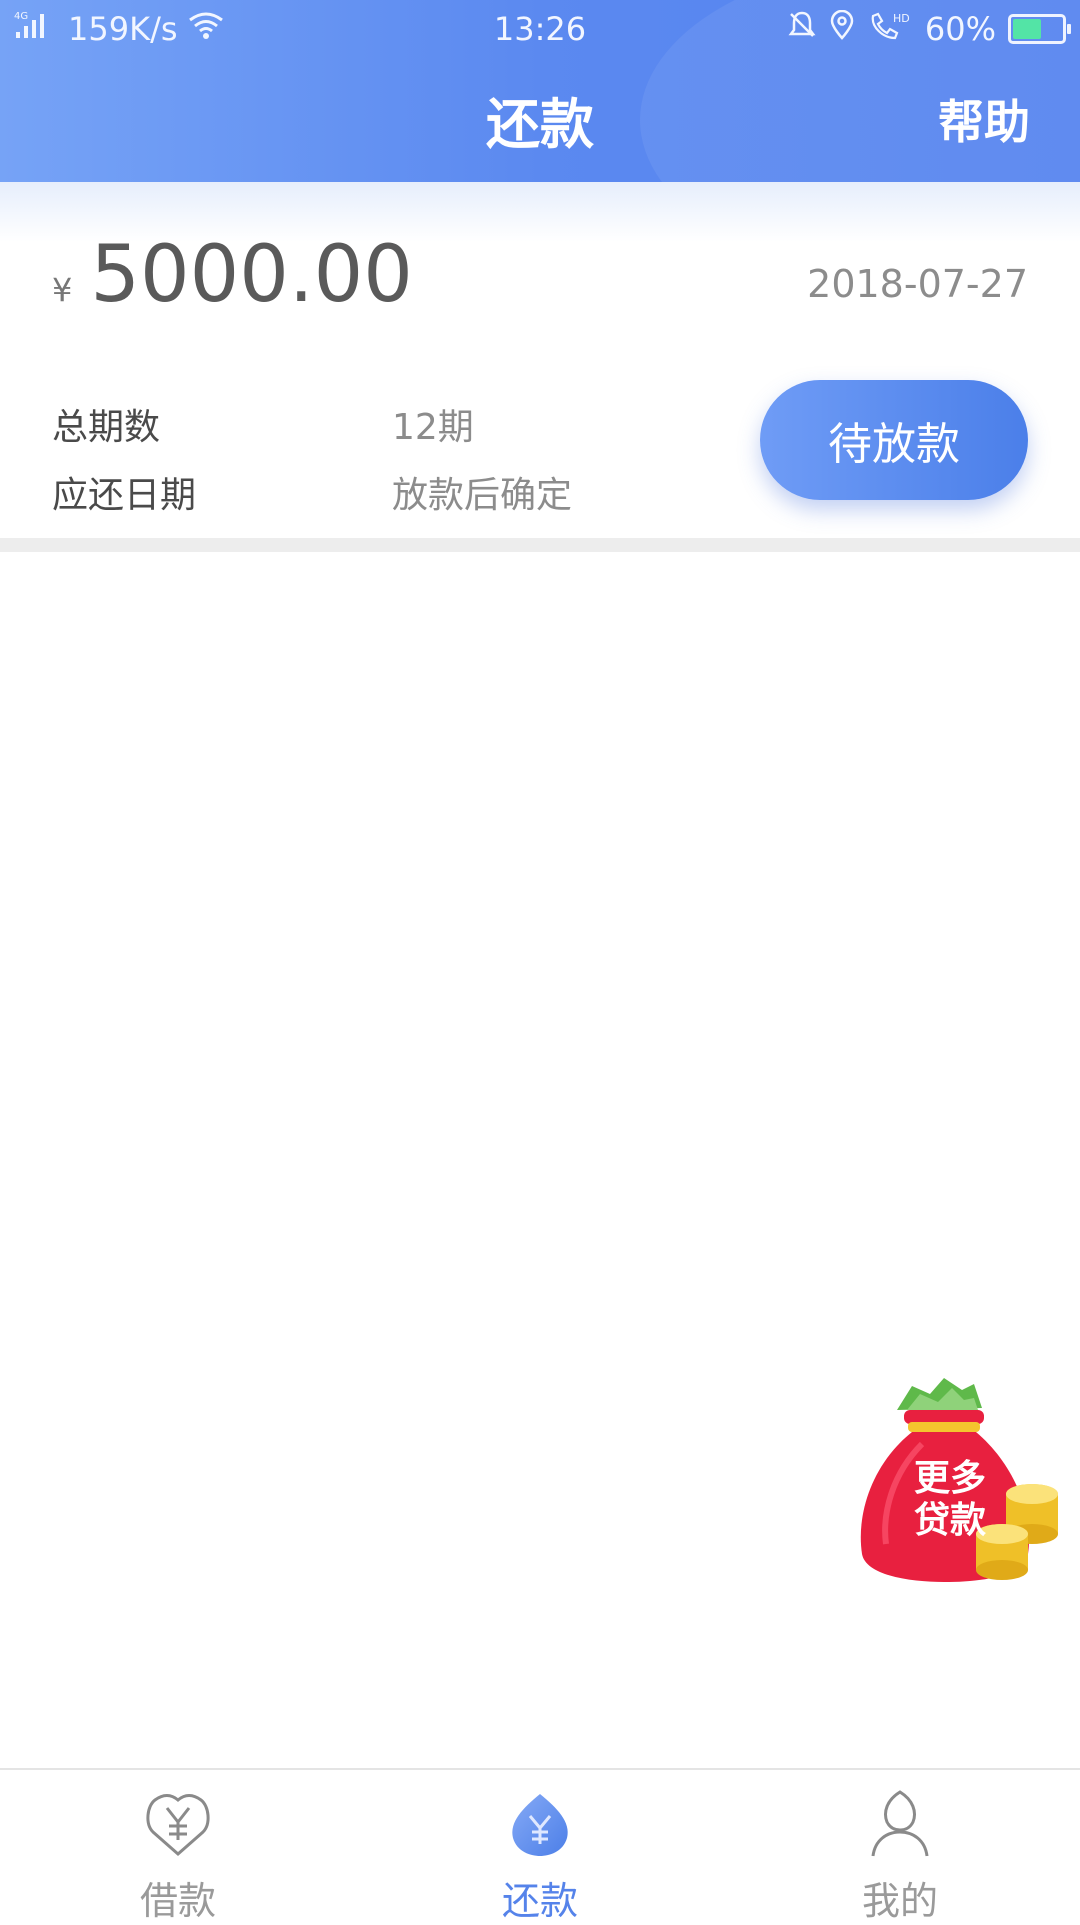 The image size is (1080, 1925). I want to click on tab-borrow-label: 借款, so click(177, 1901).